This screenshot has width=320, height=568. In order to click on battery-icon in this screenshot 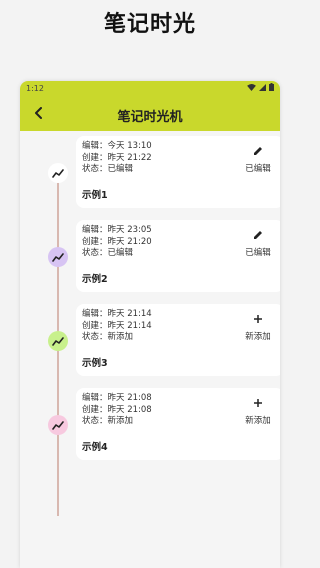, I will do `click(271, 87)`.